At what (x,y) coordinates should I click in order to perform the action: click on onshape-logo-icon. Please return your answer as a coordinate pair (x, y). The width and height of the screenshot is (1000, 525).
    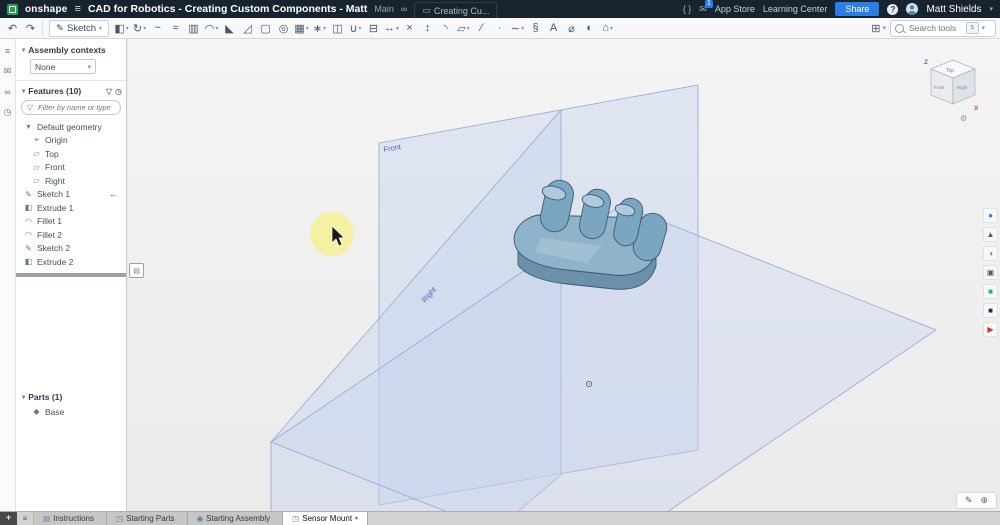
    Looking at the image, I should click on (12, 9).